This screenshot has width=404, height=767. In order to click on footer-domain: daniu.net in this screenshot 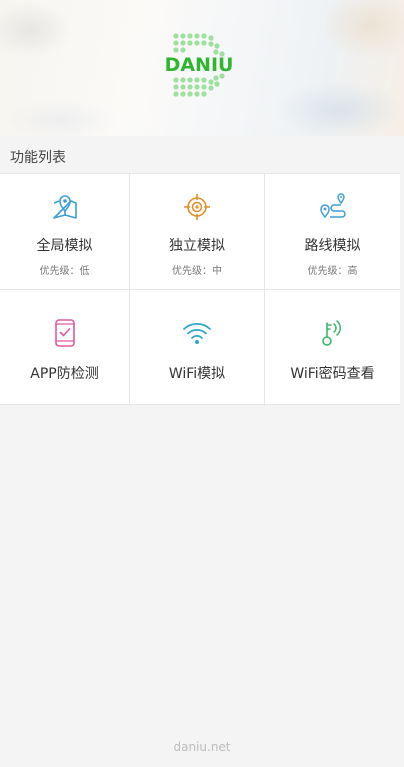, I will do `click(202, 747)`.